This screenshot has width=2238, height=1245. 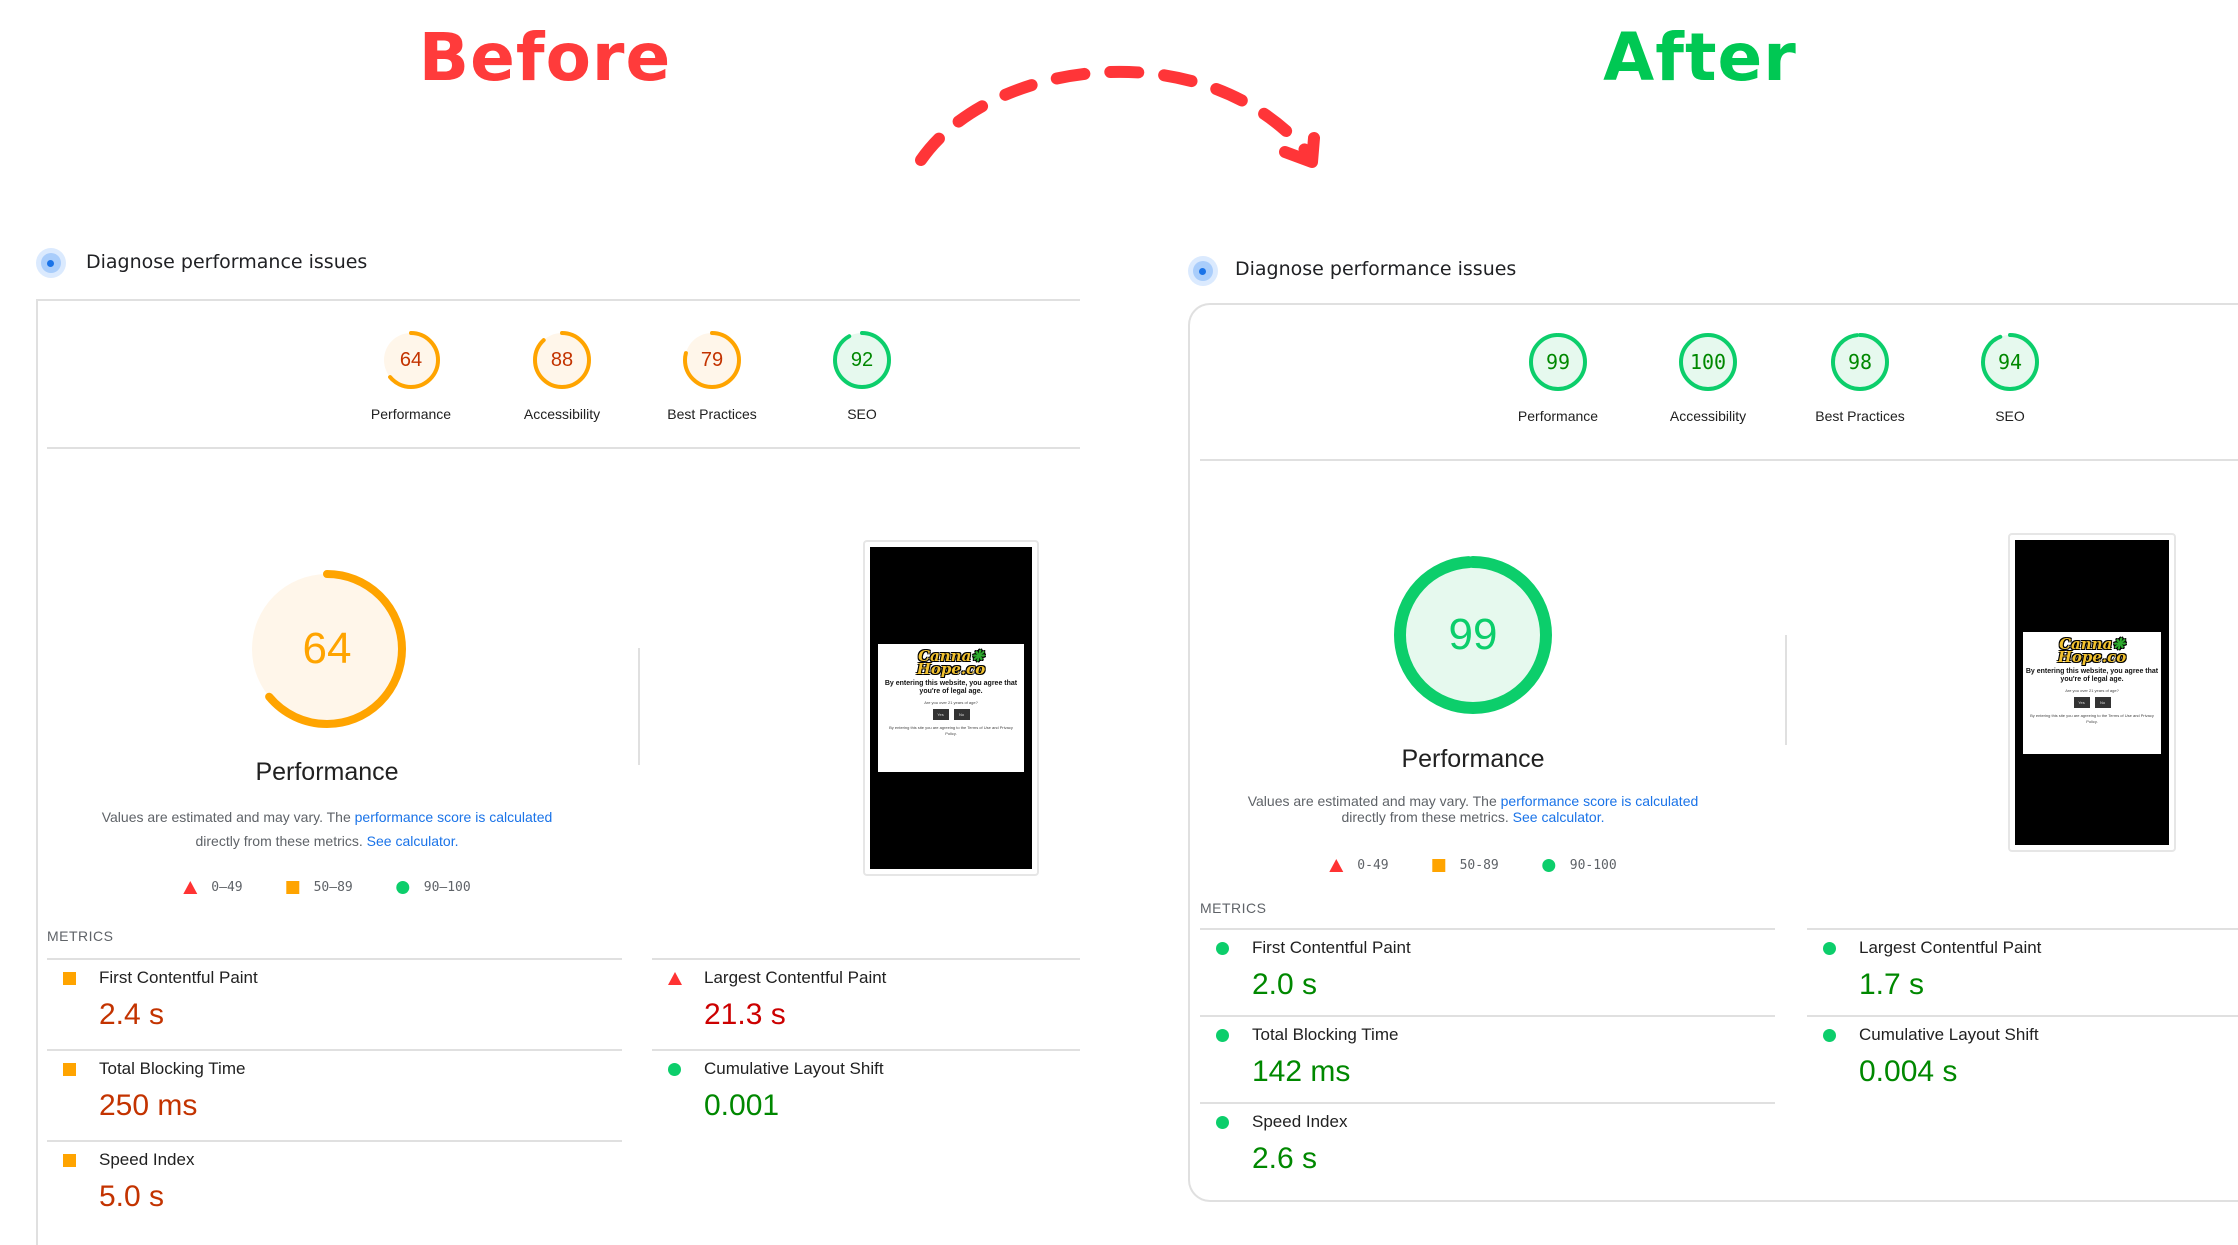 I want to click on legend-item: 90–100, so click(x=433, y=887).